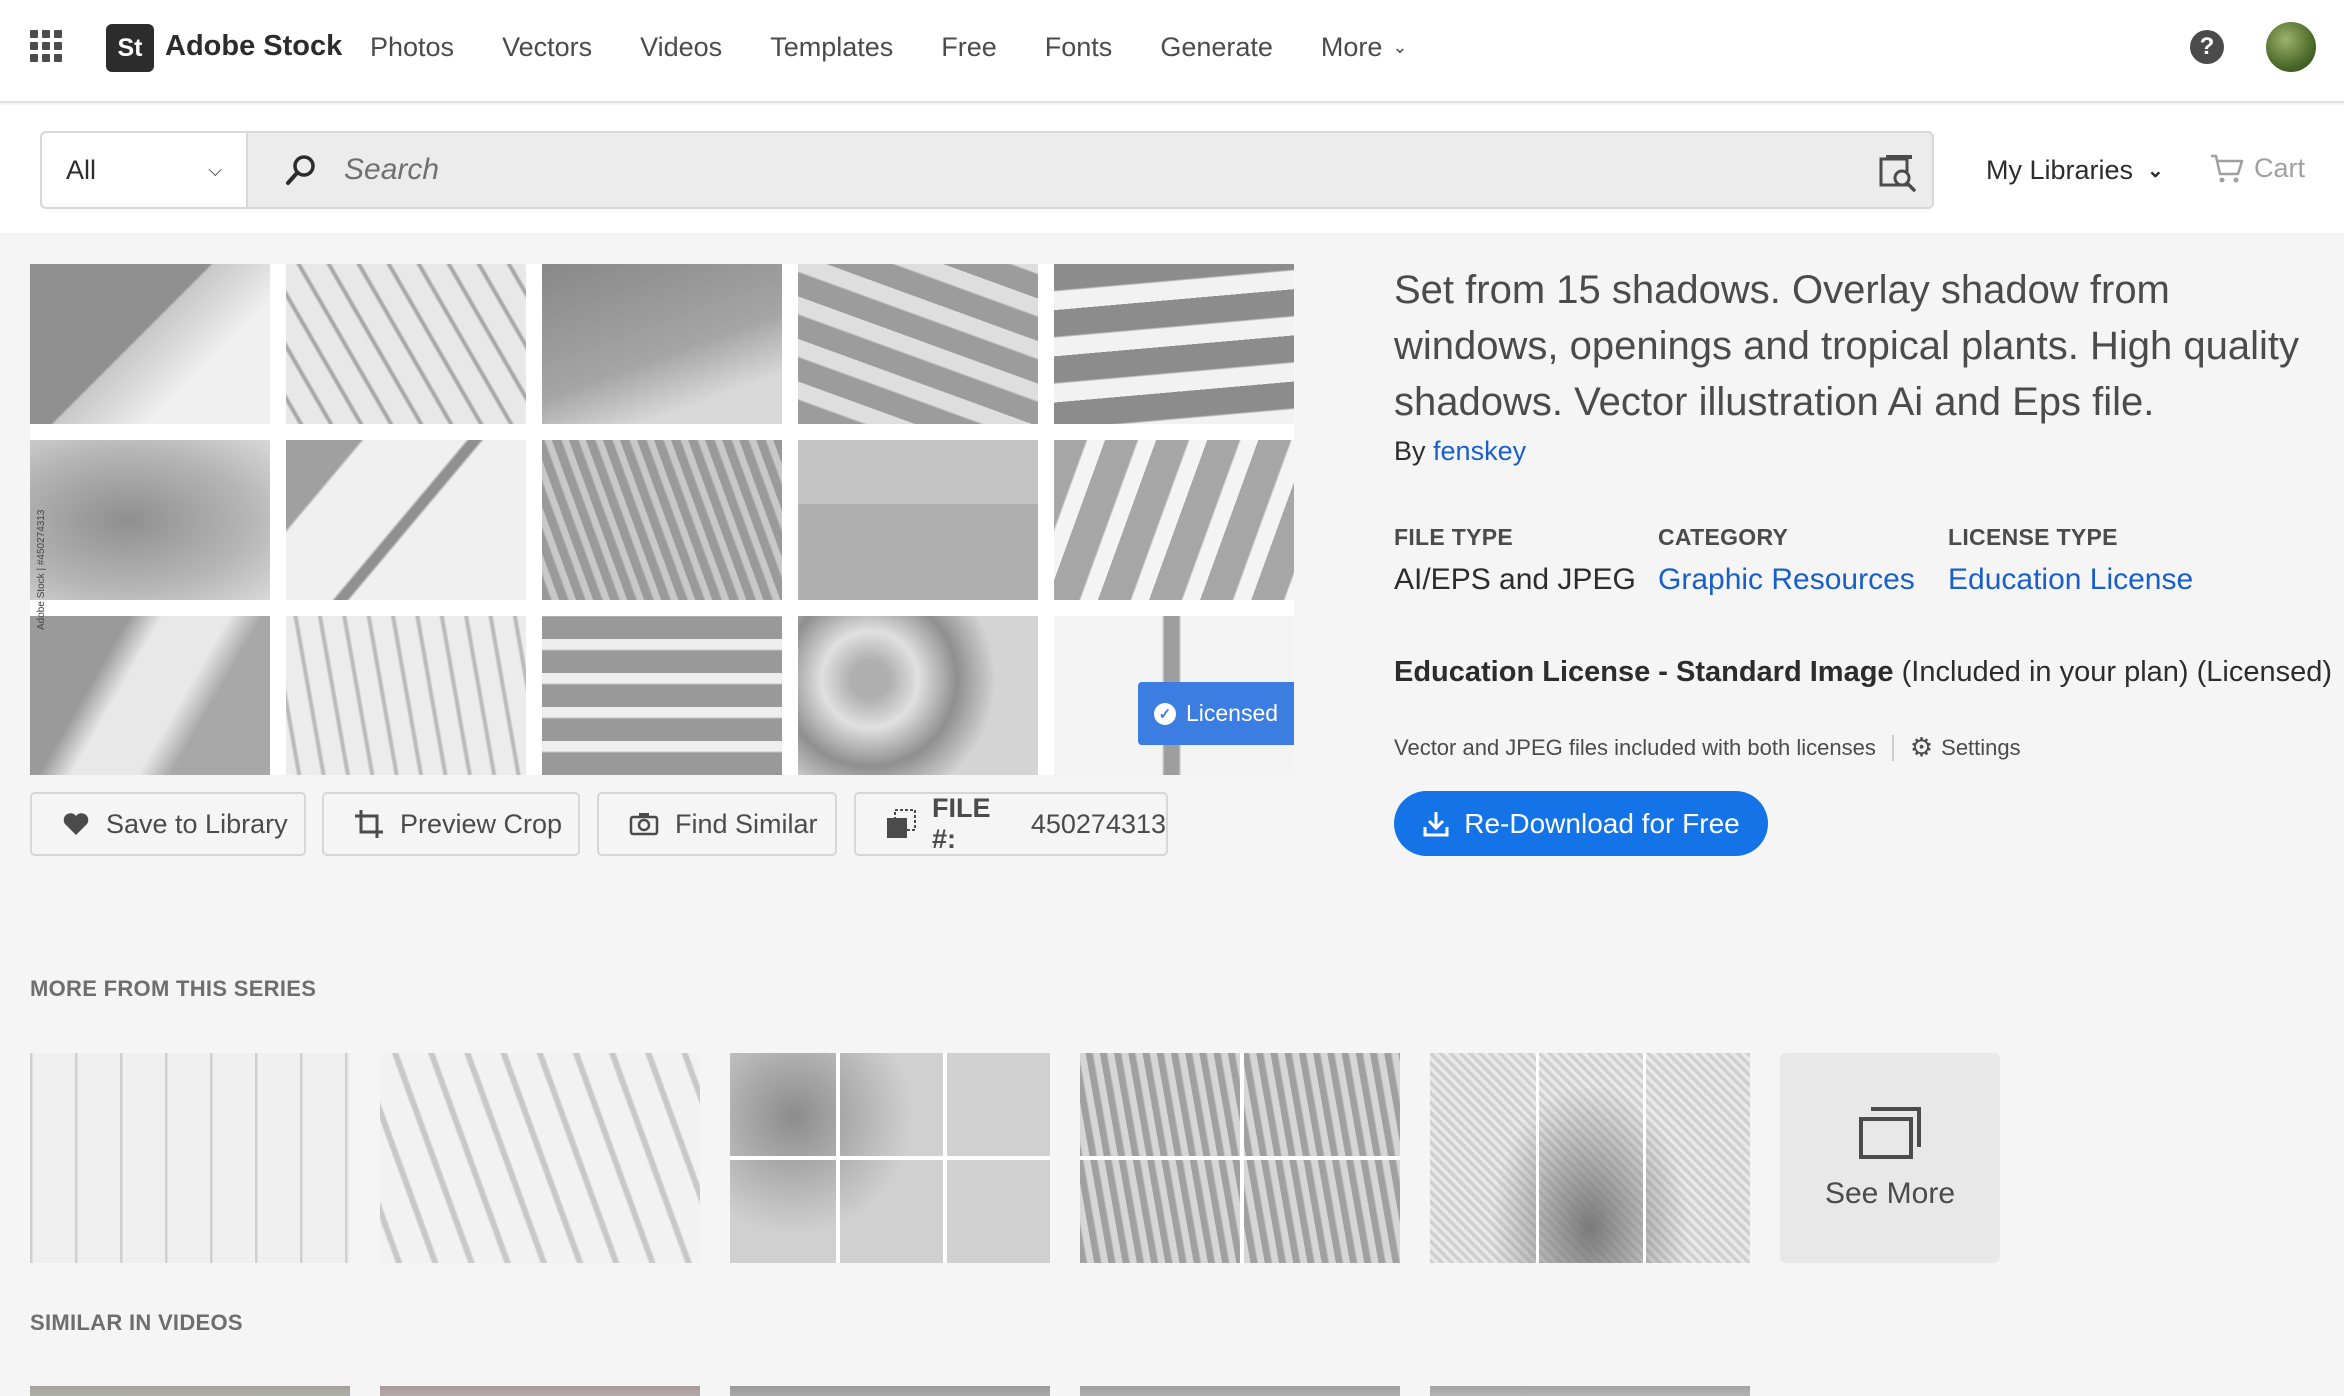 Image resolution: width=2344 pixels, height=1396 pixels. Describe the element at coordinates (1723, 537) in the screenshot. I see `category-label: CATEGORY` at that location.